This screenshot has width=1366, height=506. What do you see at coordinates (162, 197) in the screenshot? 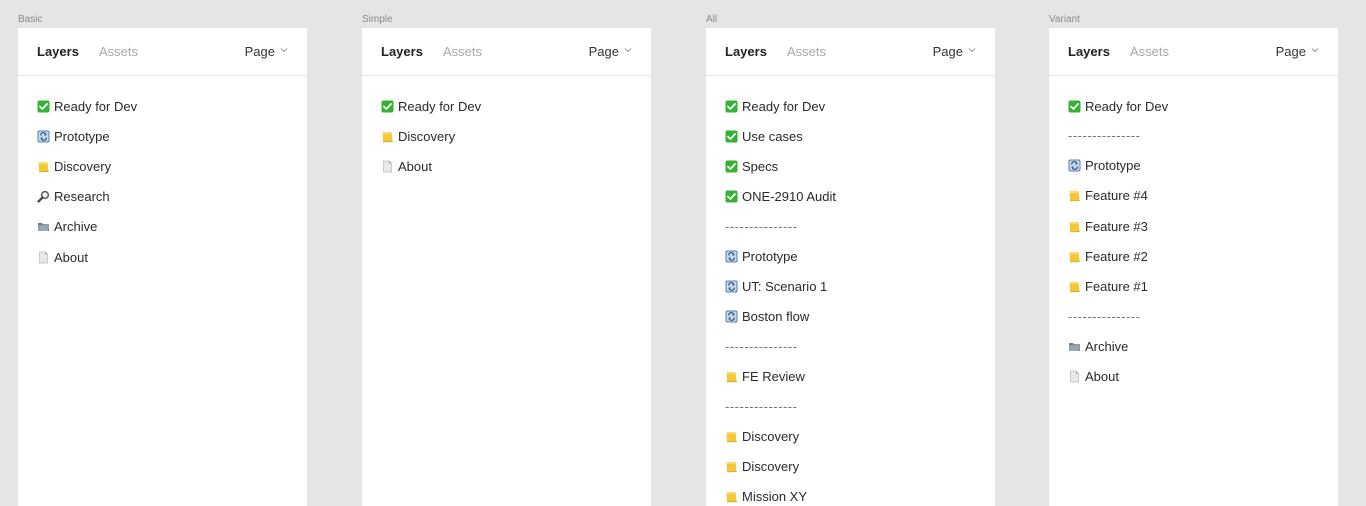
I see `page-item: Research` at bounding box center [162, 197].